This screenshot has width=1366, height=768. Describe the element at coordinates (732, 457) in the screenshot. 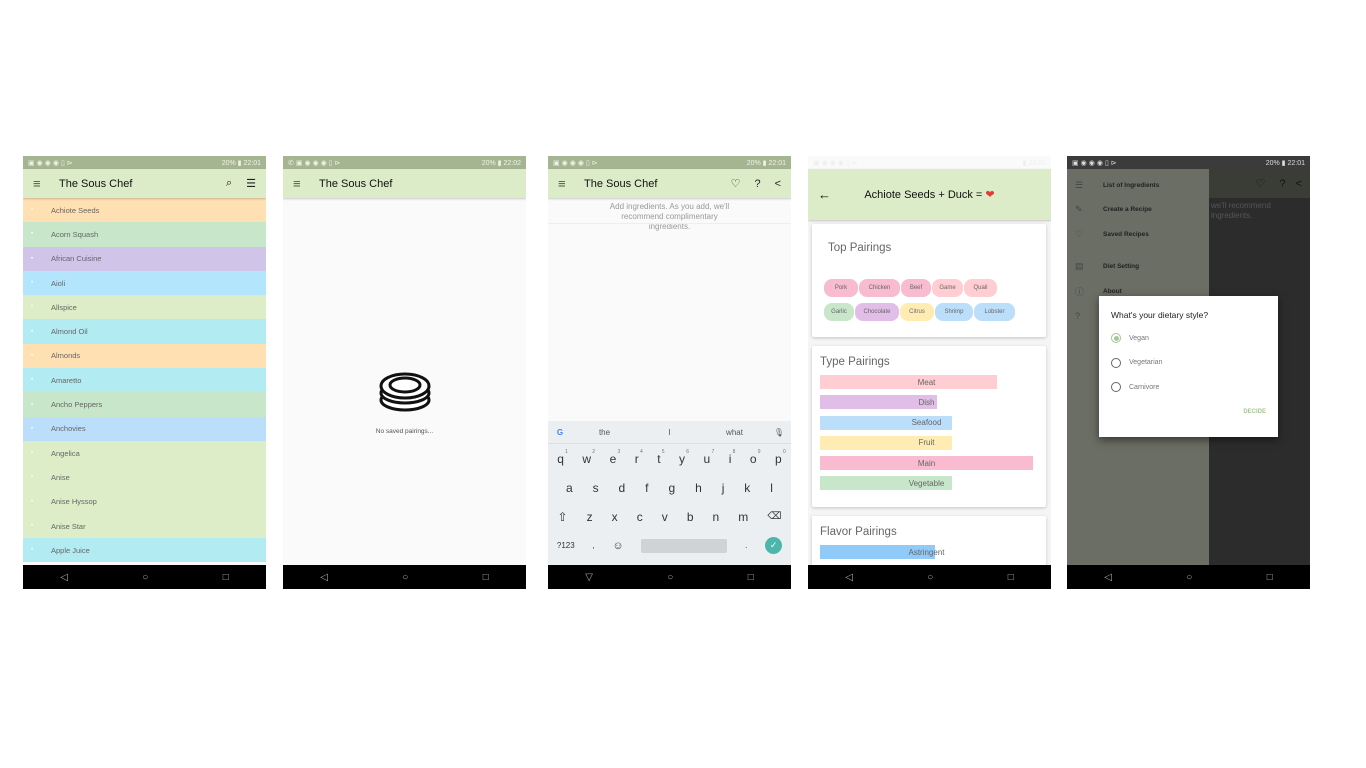

I see `key-i: i8` at that location.